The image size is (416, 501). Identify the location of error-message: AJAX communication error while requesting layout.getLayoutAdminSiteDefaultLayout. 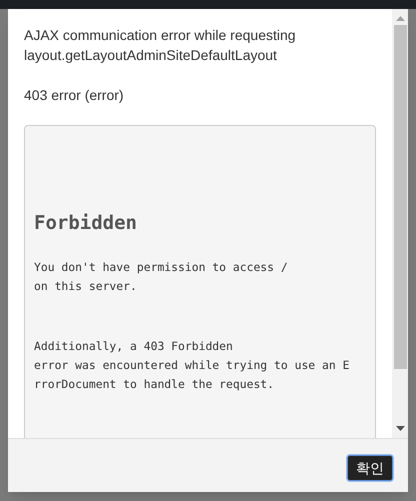
(160, 45).